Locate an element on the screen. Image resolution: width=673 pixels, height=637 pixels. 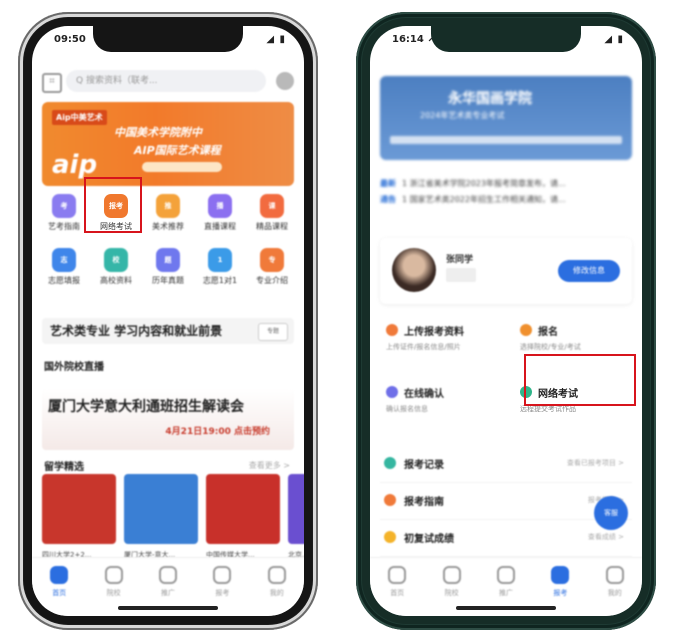
profile-card: 张同学 修改信息 is located at coordinates (506, 271).